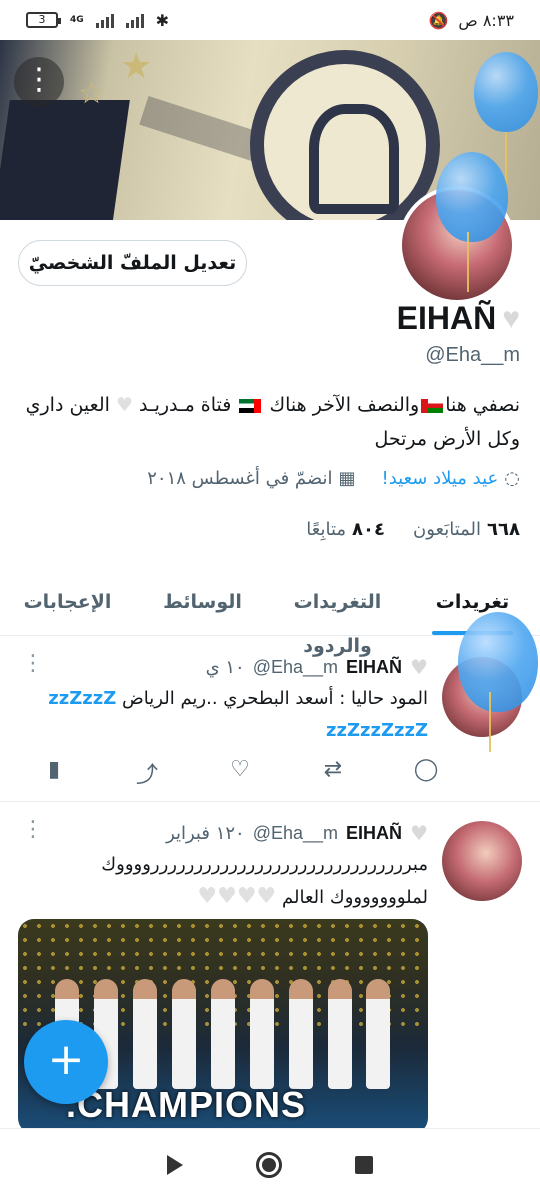 The image size is (540, 1200). What do you see at coordinates (147, 773) in the screenshot?
I see `share-icon: ⤴` at bounding box center [147, 773].